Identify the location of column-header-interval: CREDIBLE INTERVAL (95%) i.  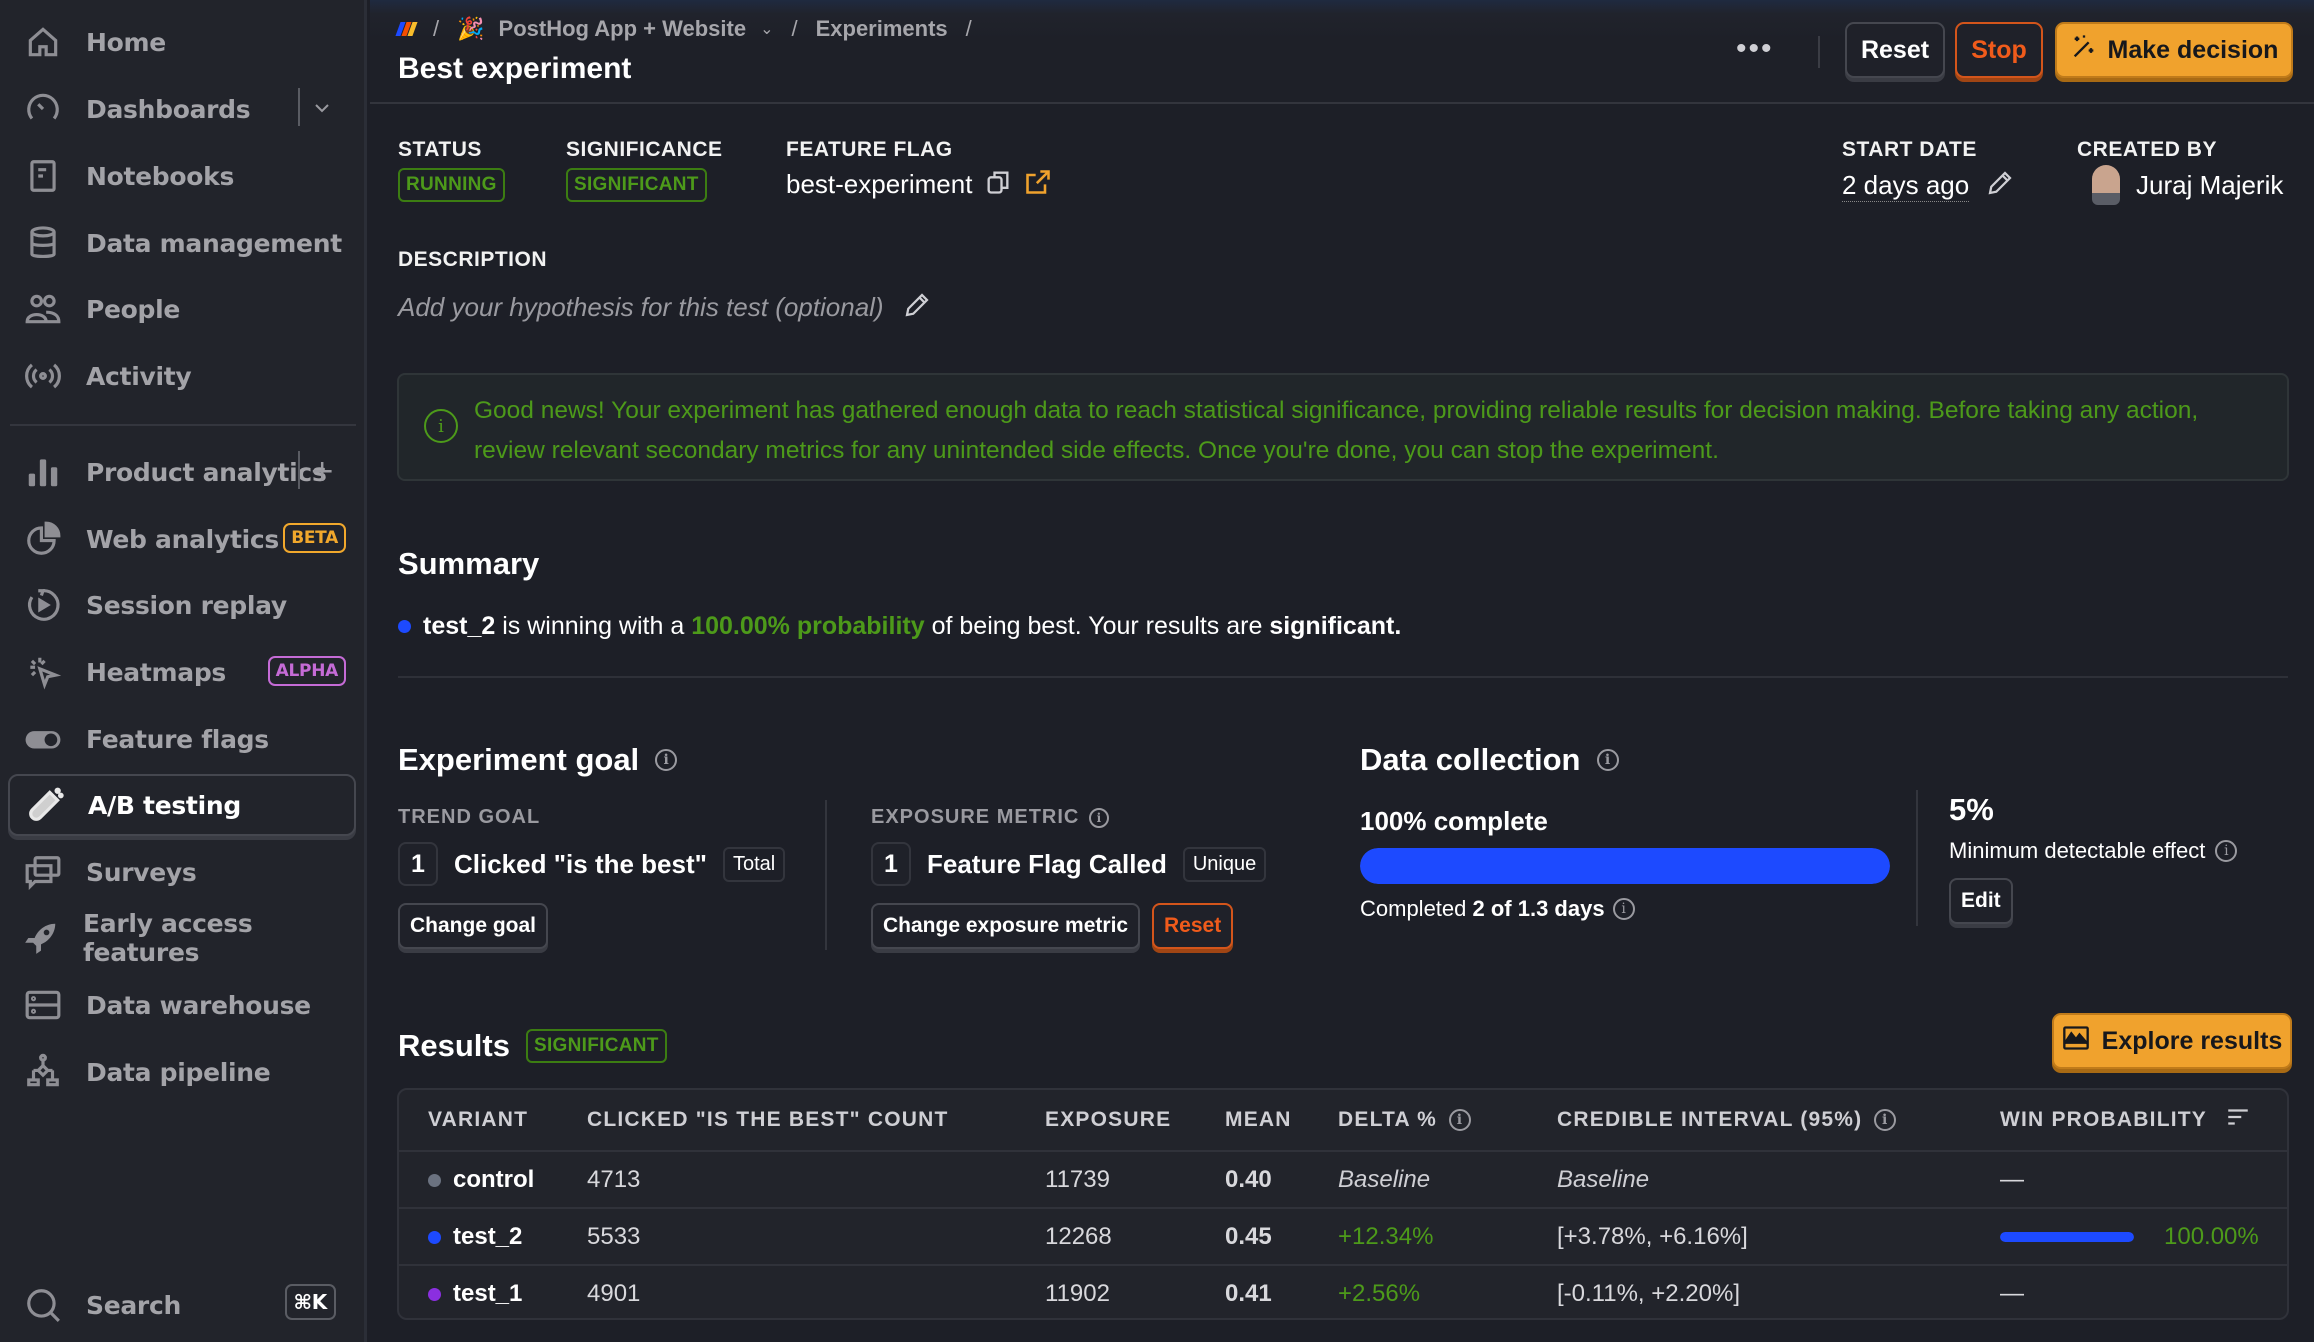
(1727, 1120).